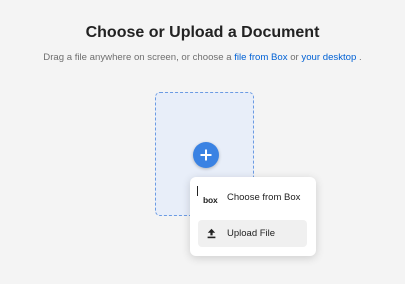 The height and width of the screenshot is (284, 405). Describe the element at coordinates (260, 57) in the screenshot. I see `file-from-box-link: file from Box` at that location.